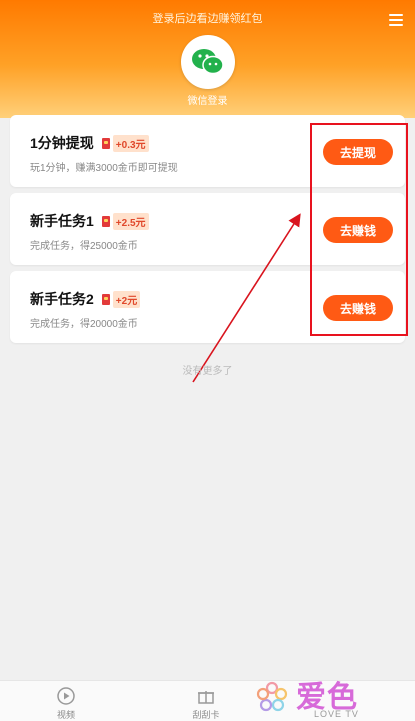 The height and width of the screenshot is (721, 415). I want to click on tab-label: 刮刮卡, so click(206, 715).